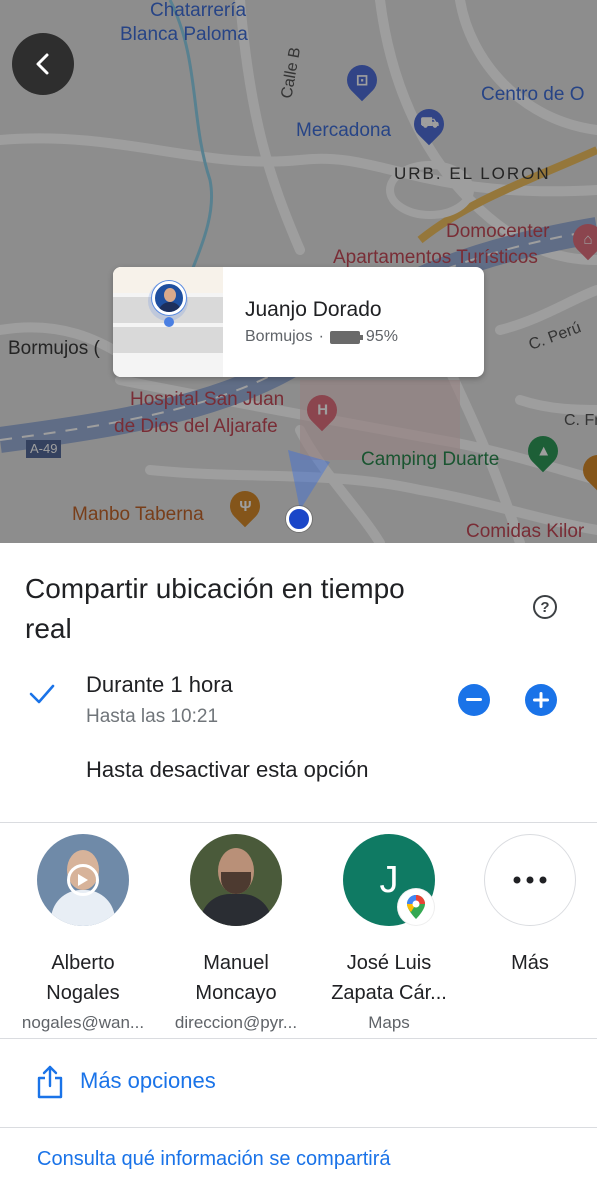 This screenshot has width=597, height=1200. Describe the element at coordinates (50, 1082) in the screenshot. I see `share-icon` at that location.